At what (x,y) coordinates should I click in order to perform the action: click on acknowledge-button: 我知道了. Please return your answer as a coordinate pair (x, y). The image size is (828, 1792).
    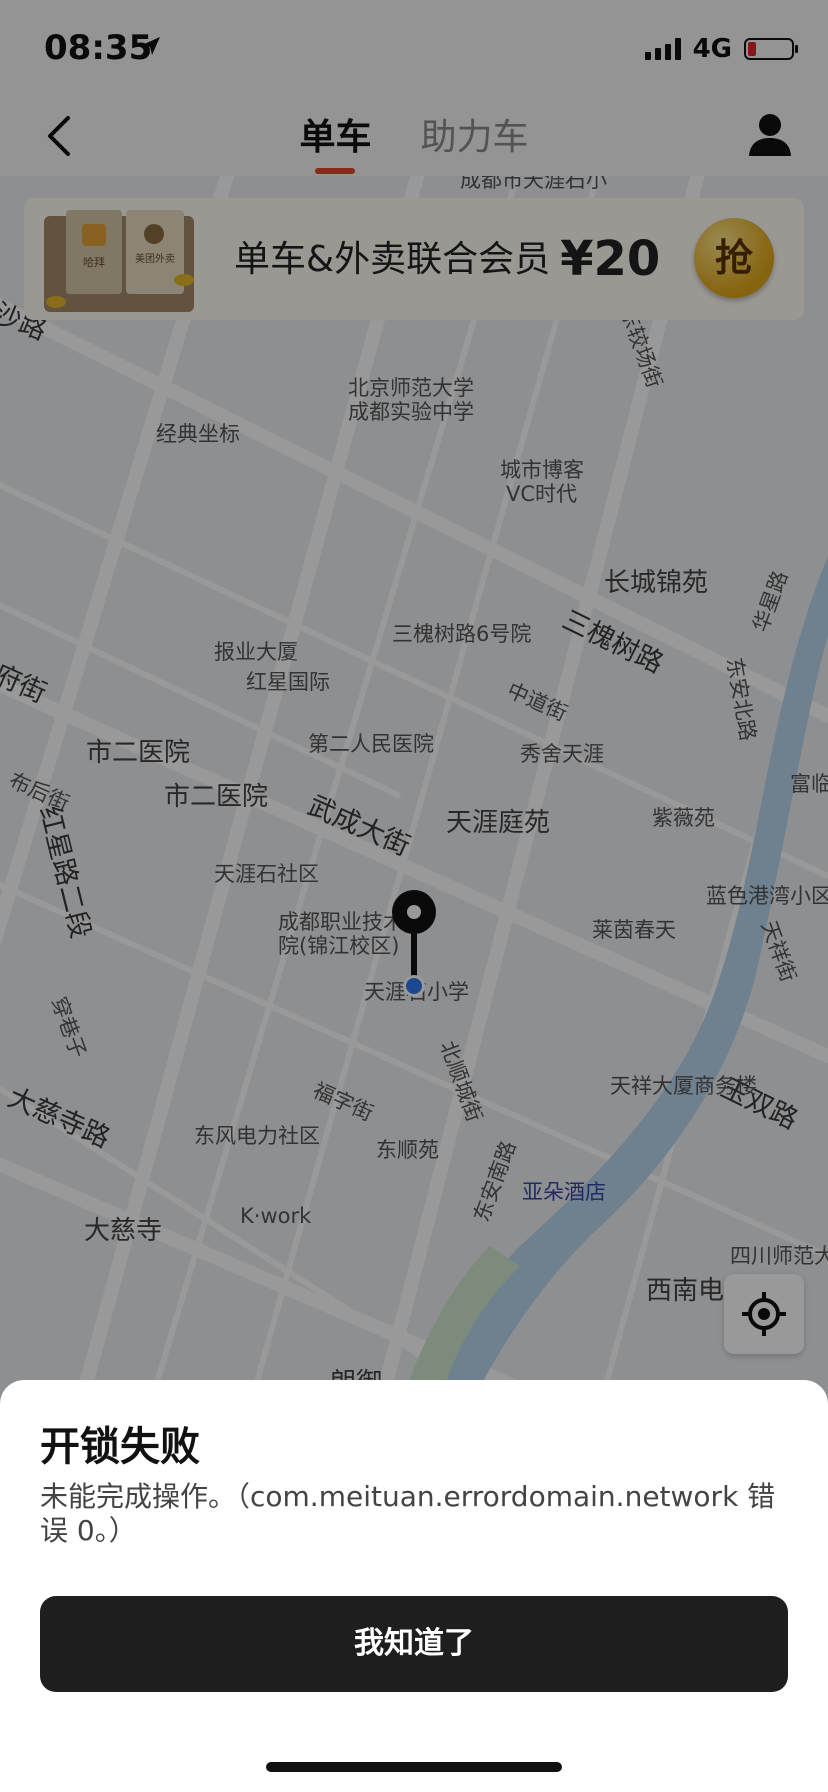
    Looking at the image, I should click on (414, 1644).